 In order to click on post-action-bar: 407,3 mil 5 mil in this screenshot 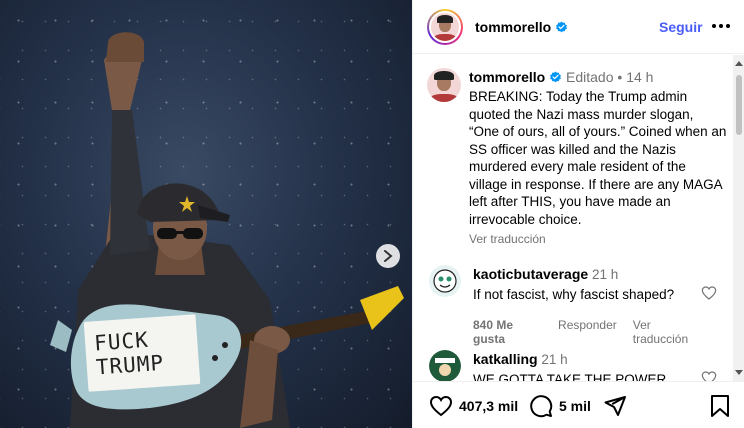, I will do `click(578, 404)`.